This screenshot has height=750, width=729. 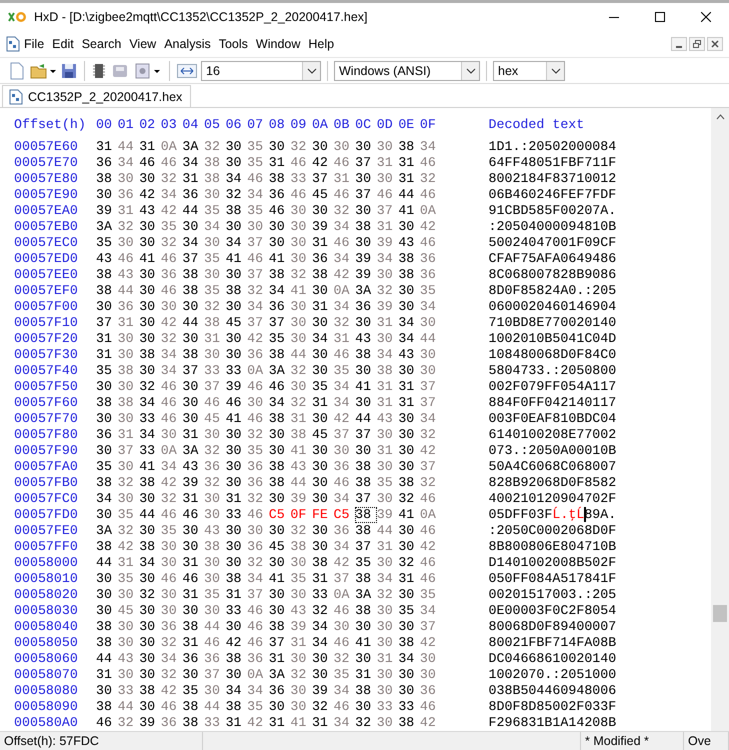 I want to click on encoding-dropdown: Windows (ANSI), so click(x=407, y=70).